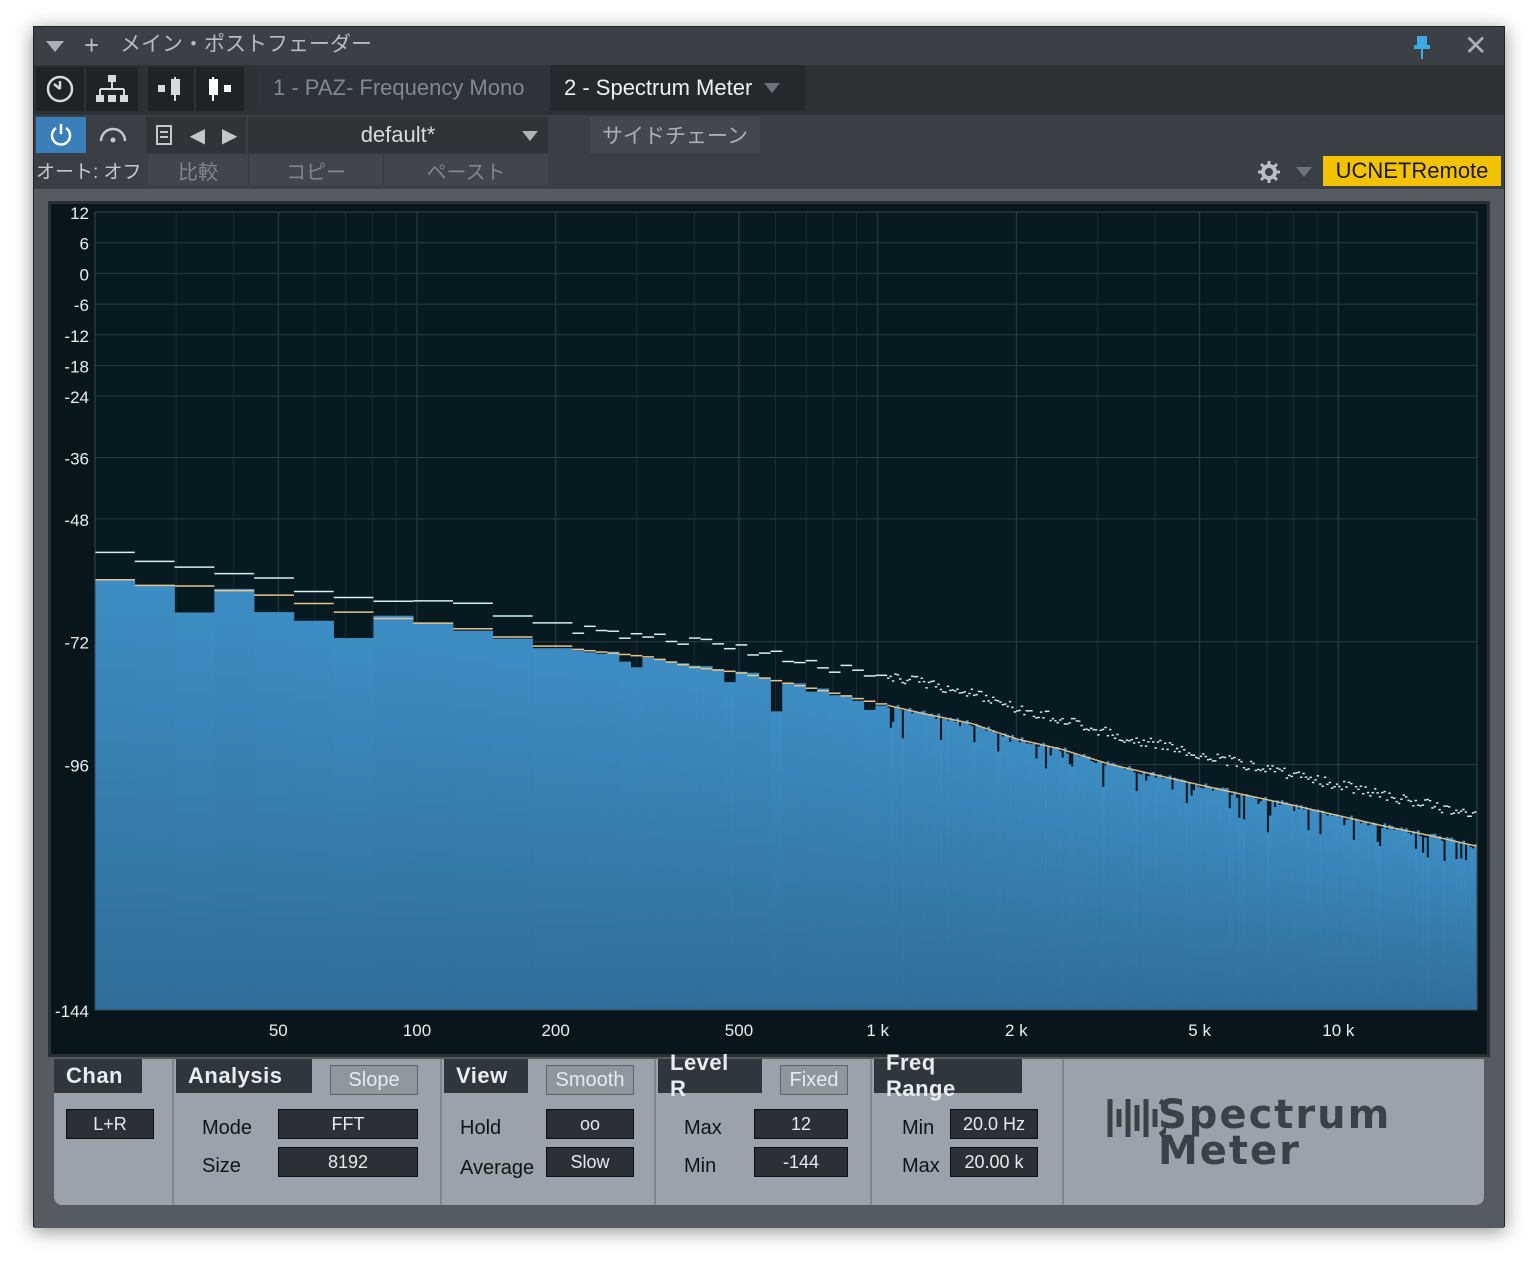  I want to click on mode-select: FFT, so click(348, 1124).